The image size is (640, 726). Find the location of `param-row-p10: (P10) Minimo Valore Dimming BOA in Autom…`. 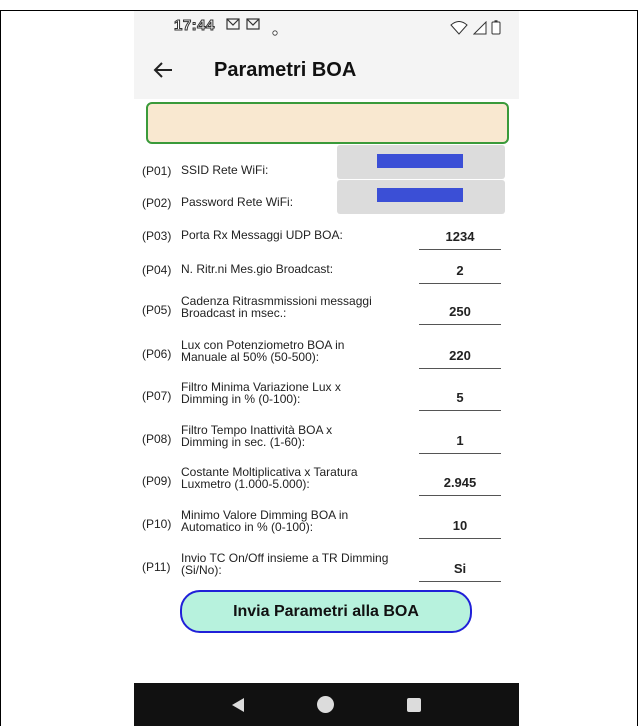

param-row-p10: (P10) Minimo Valore Dimming BOA in Autom… is located at coordinates (324, 524).